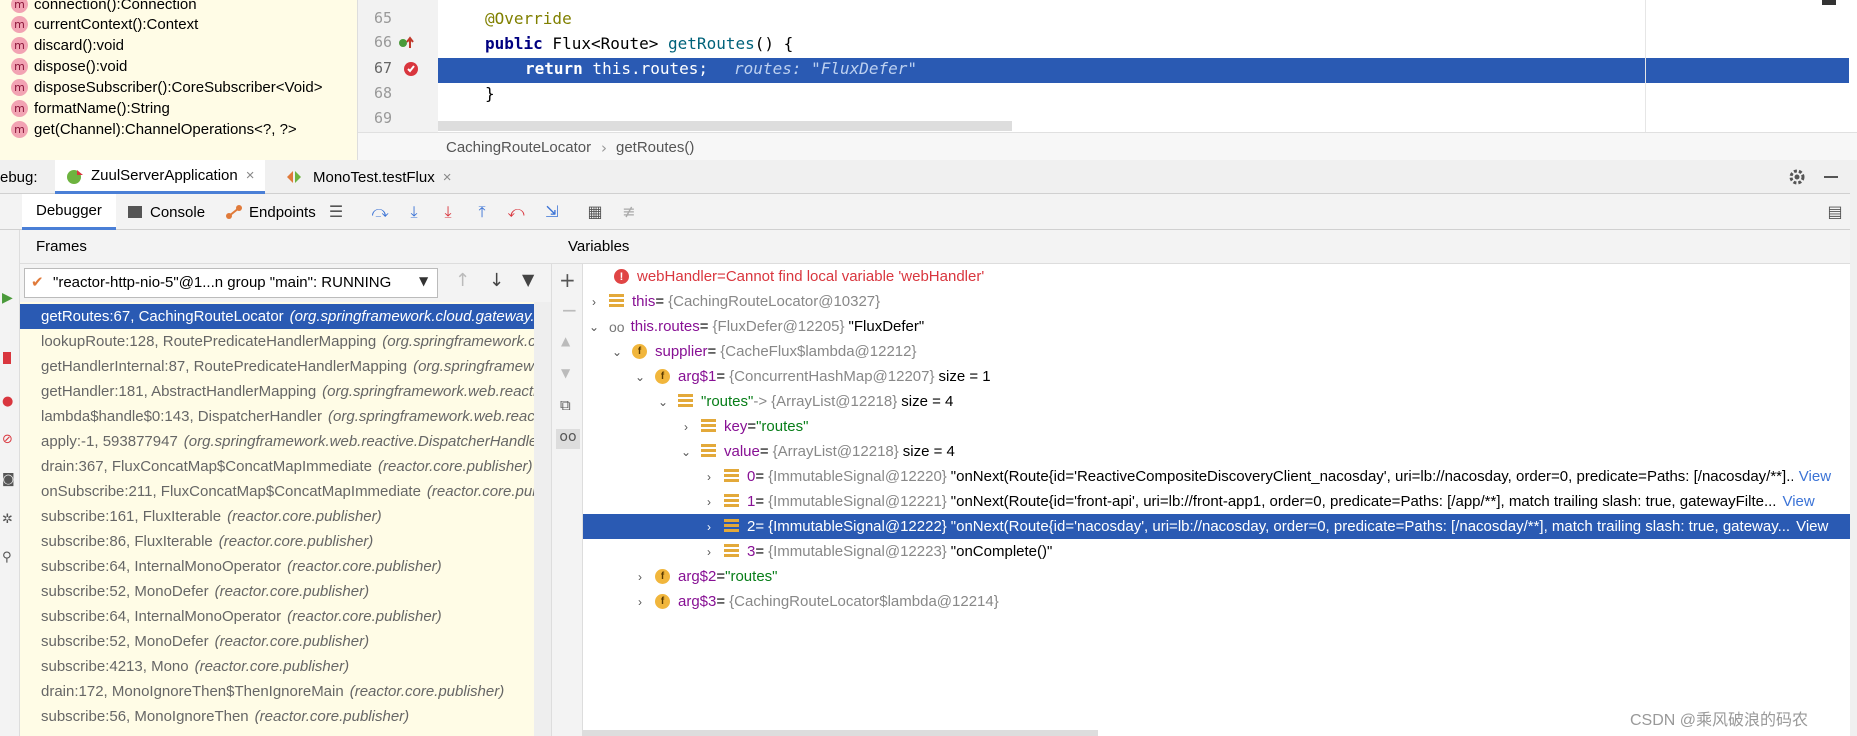 This screenshot has width=1857, height=736. Describe the element at coordinates (116, 24) in the screenshot. I see `structure-item-label: currentContext():Context` at that location.